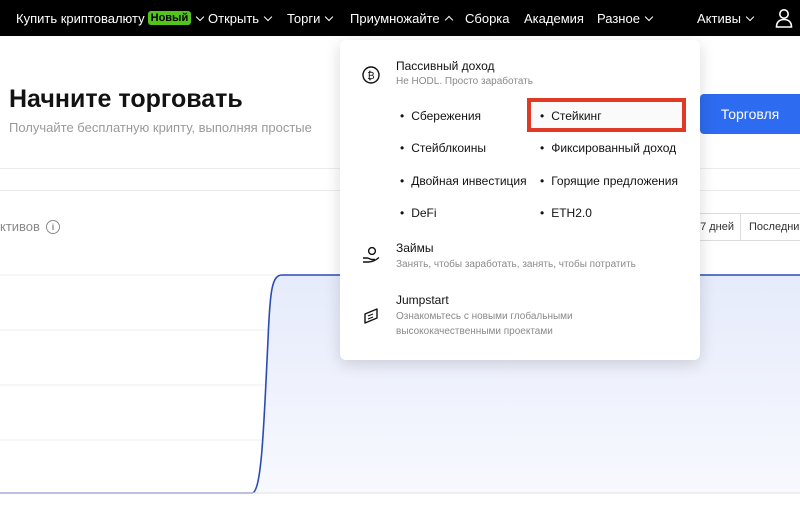 Image resolution: width=800 pixels, height=531 pixels. What do you see at coordinates (20, 226) in the screenshot?
I see `assets-label-text: ктивов` at bounding box center [20, 226].